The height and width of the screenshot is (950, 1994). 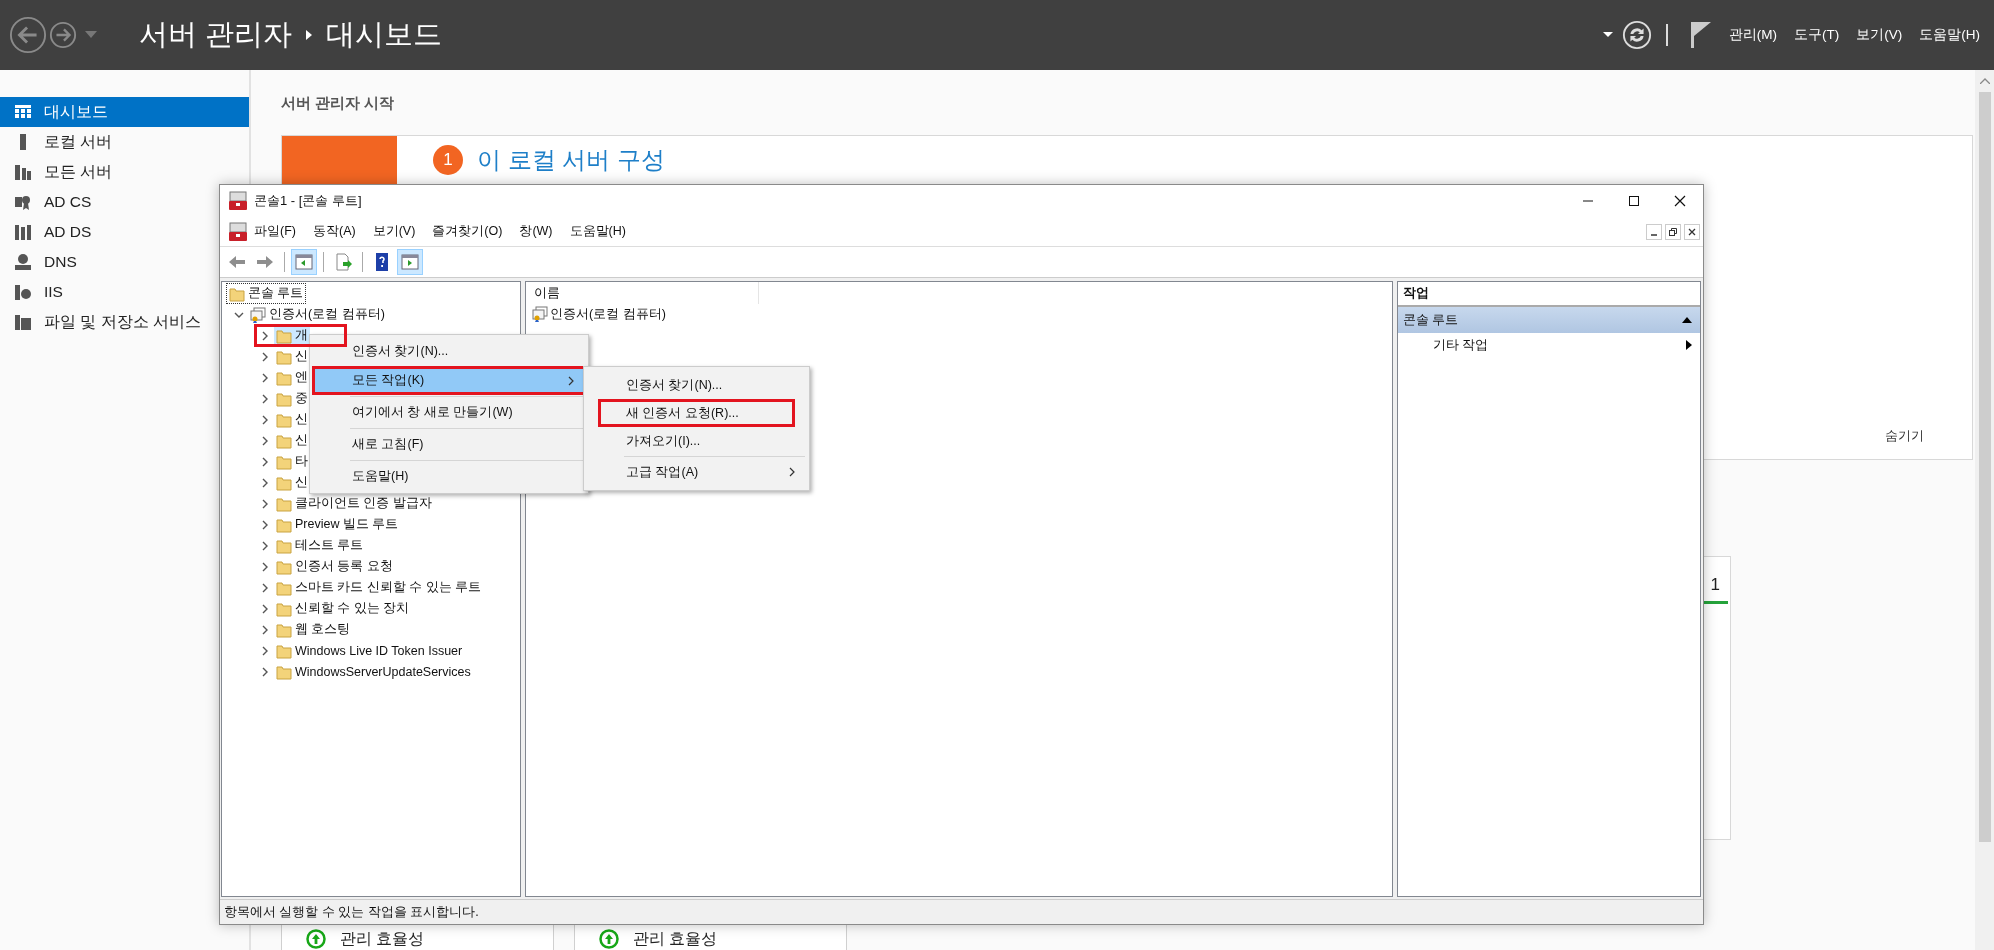 What do you see at coordinates (313, 629) in the screenshot?
I see `tree-item: 웹 호스팅` at bounding box center [313, 629].